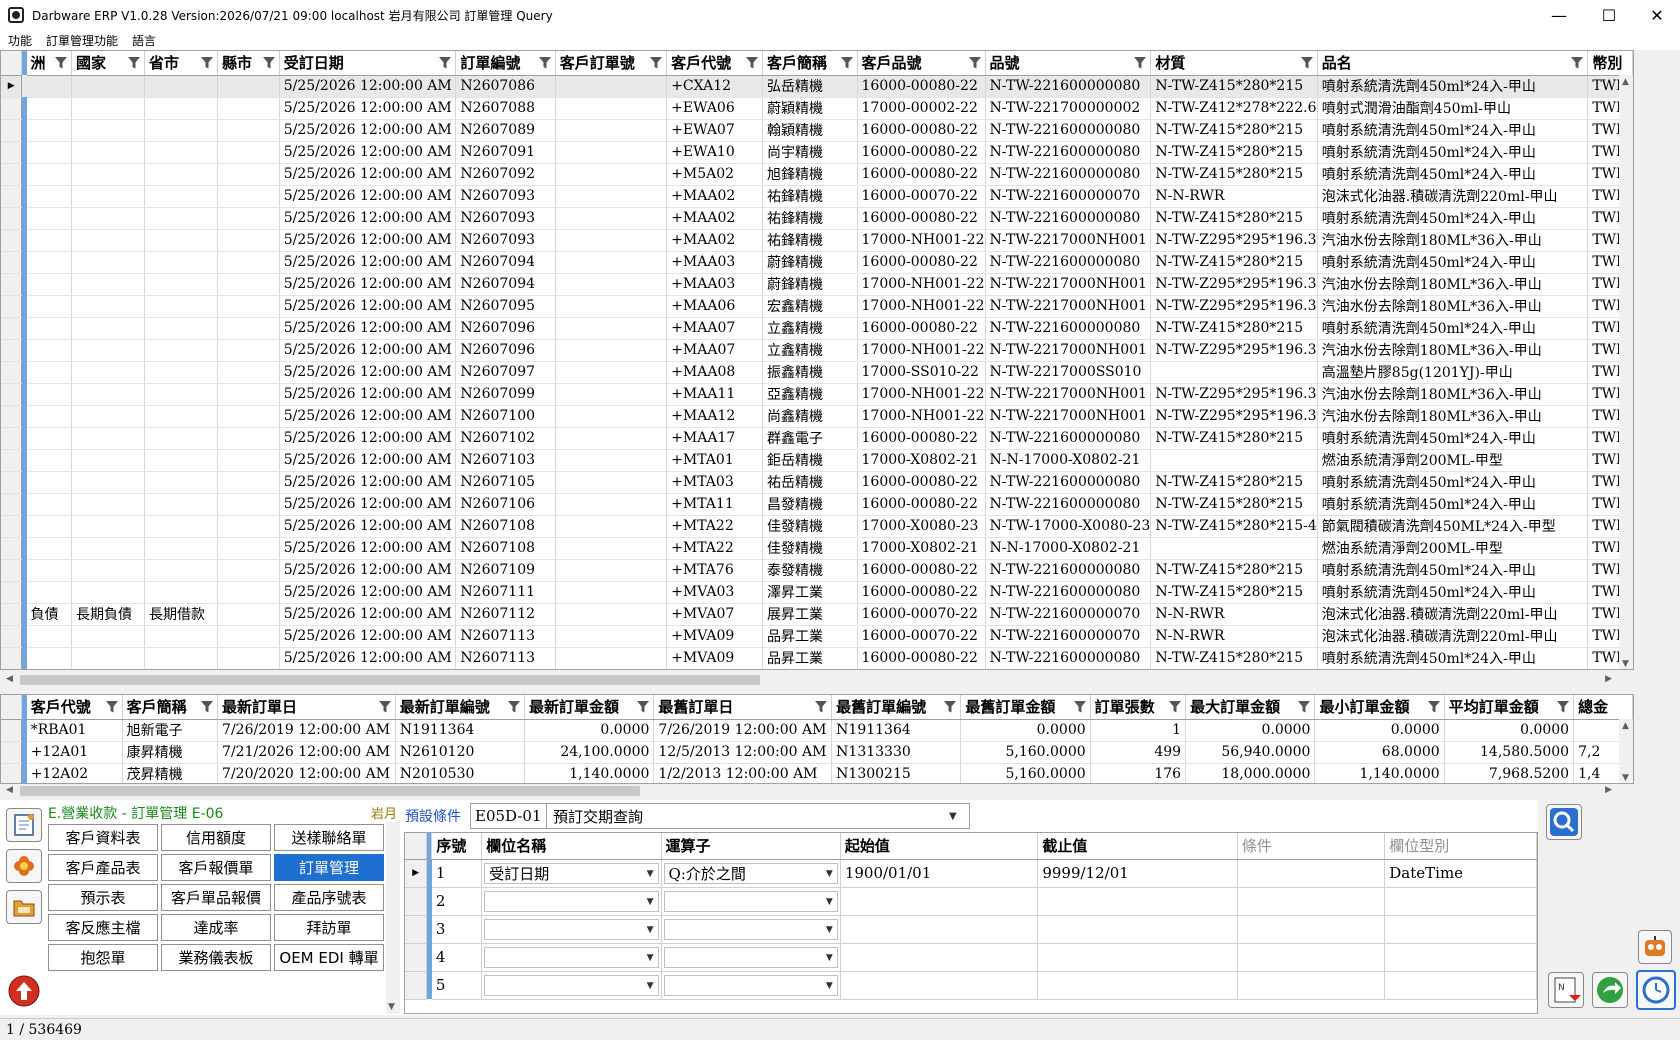  What do you see at coordinates (248, 63) in the screenshot?
I see `orders-col-header: 縣市` at bounding box center [248, 63].